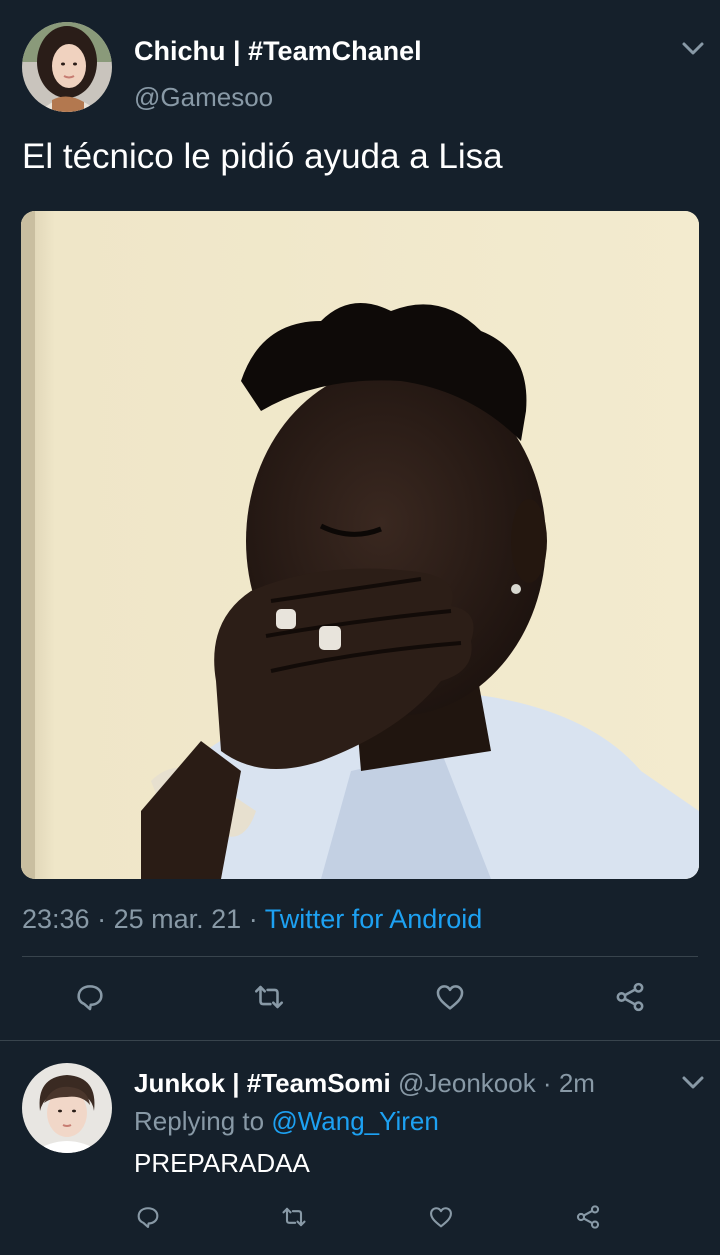 The height and width of the screenshot is (1255, 720). I want to click on author-handle: @Gamesoo, so click(203, 97).